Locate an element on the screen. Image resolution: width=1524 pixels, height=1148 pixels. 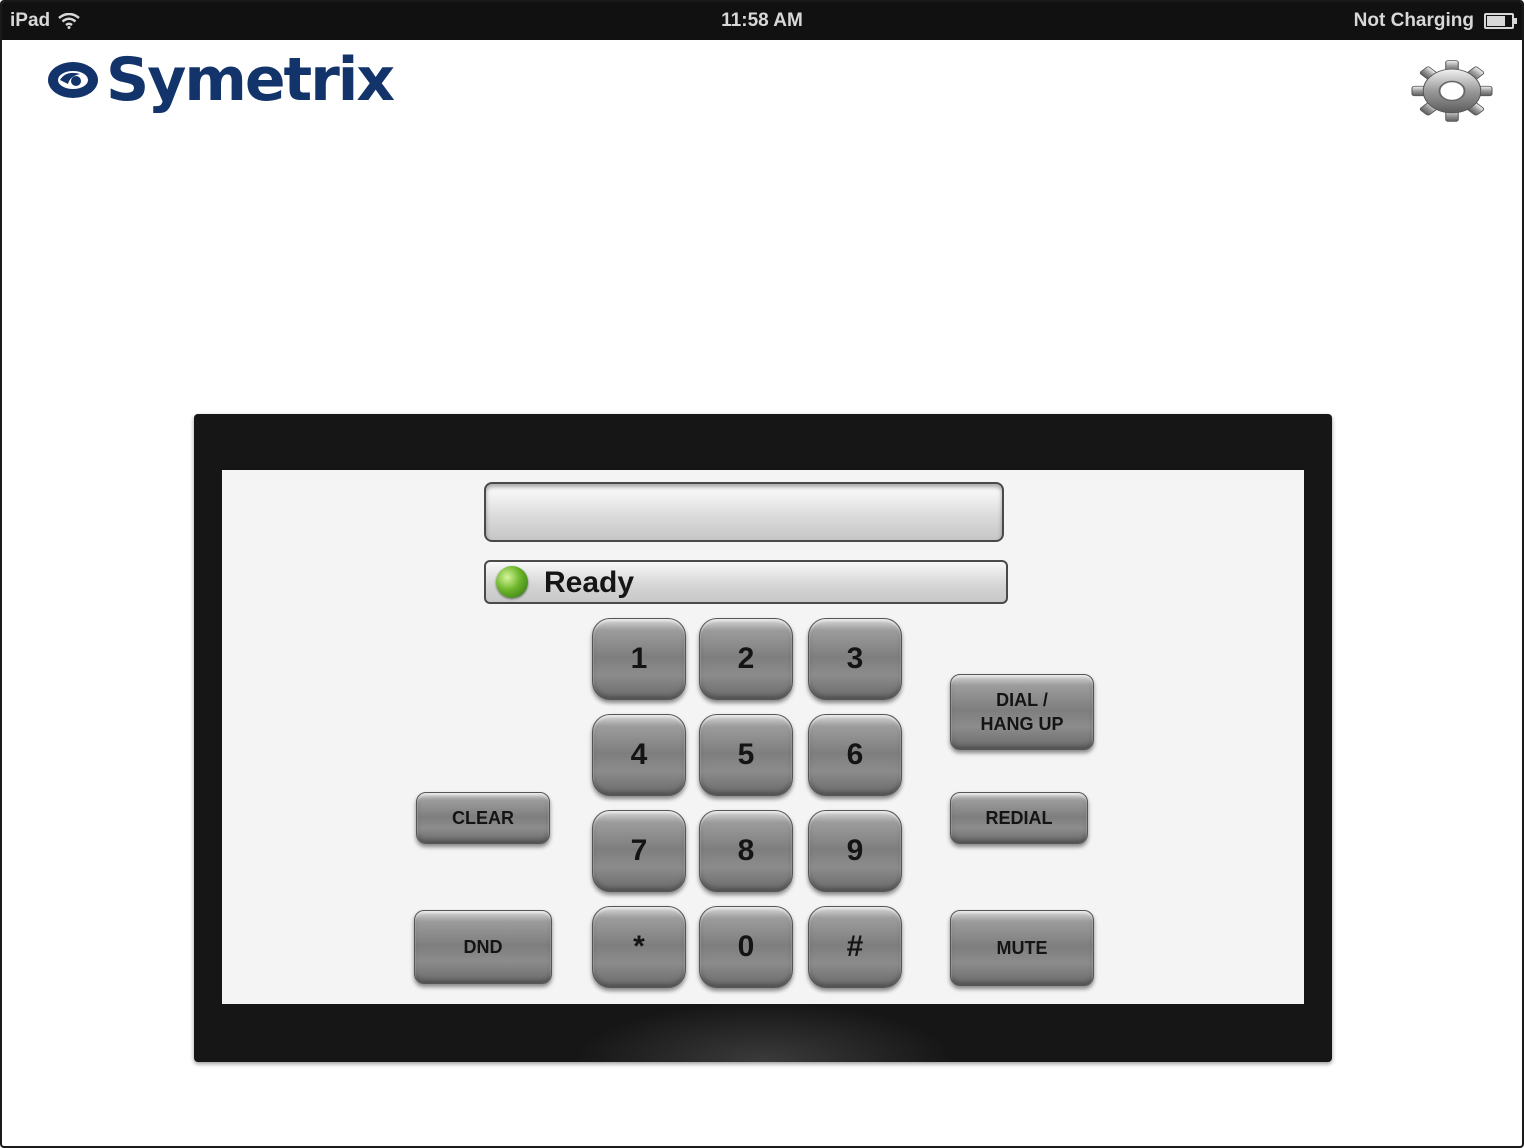
dnd-button: DND is located at coordinates (483, 947).